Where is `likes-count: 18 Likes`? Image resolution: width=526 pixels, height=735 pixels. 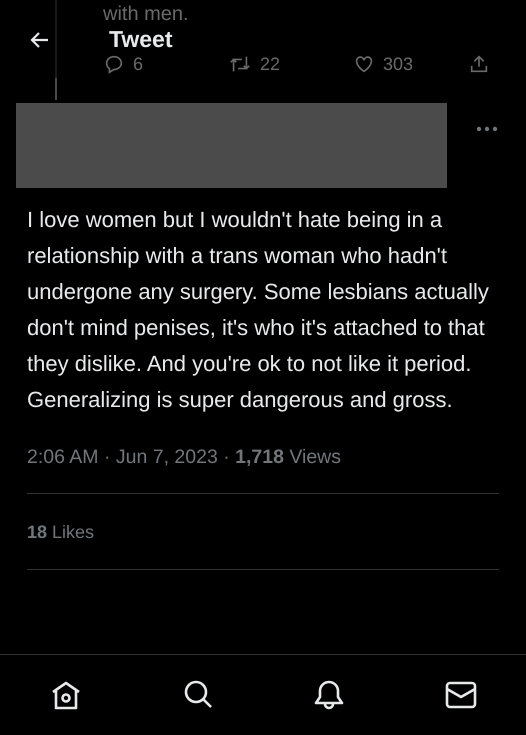
likes-count: 18 Likes is located at coordinates (276, 532).